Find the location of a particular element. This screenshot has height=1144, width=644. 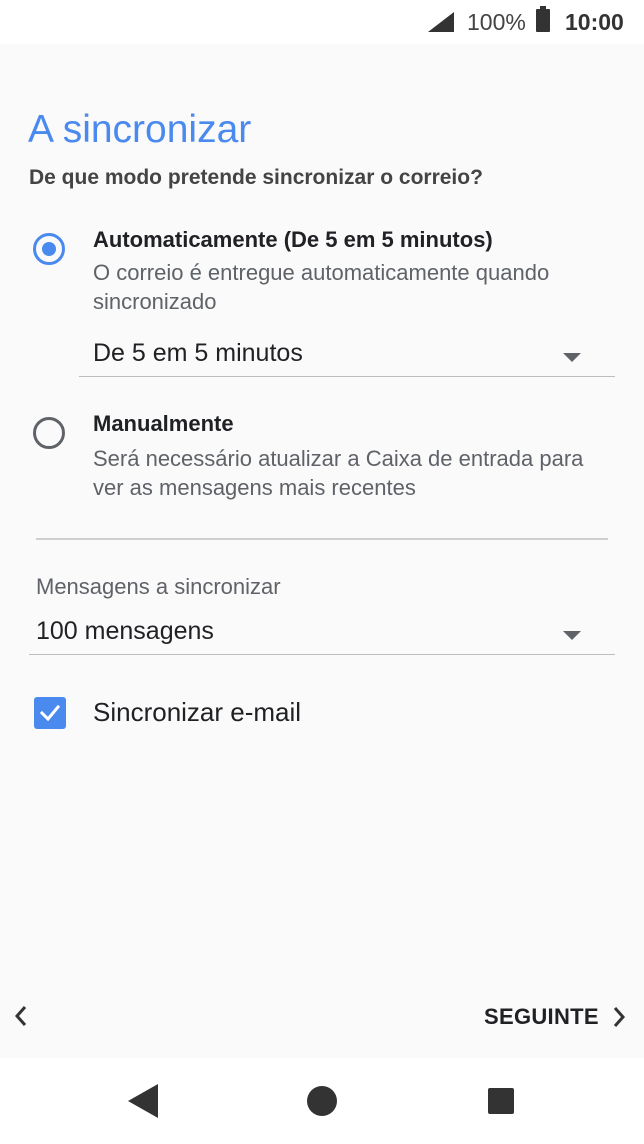

nav-home-icon is located at coordinates (322, 1101).